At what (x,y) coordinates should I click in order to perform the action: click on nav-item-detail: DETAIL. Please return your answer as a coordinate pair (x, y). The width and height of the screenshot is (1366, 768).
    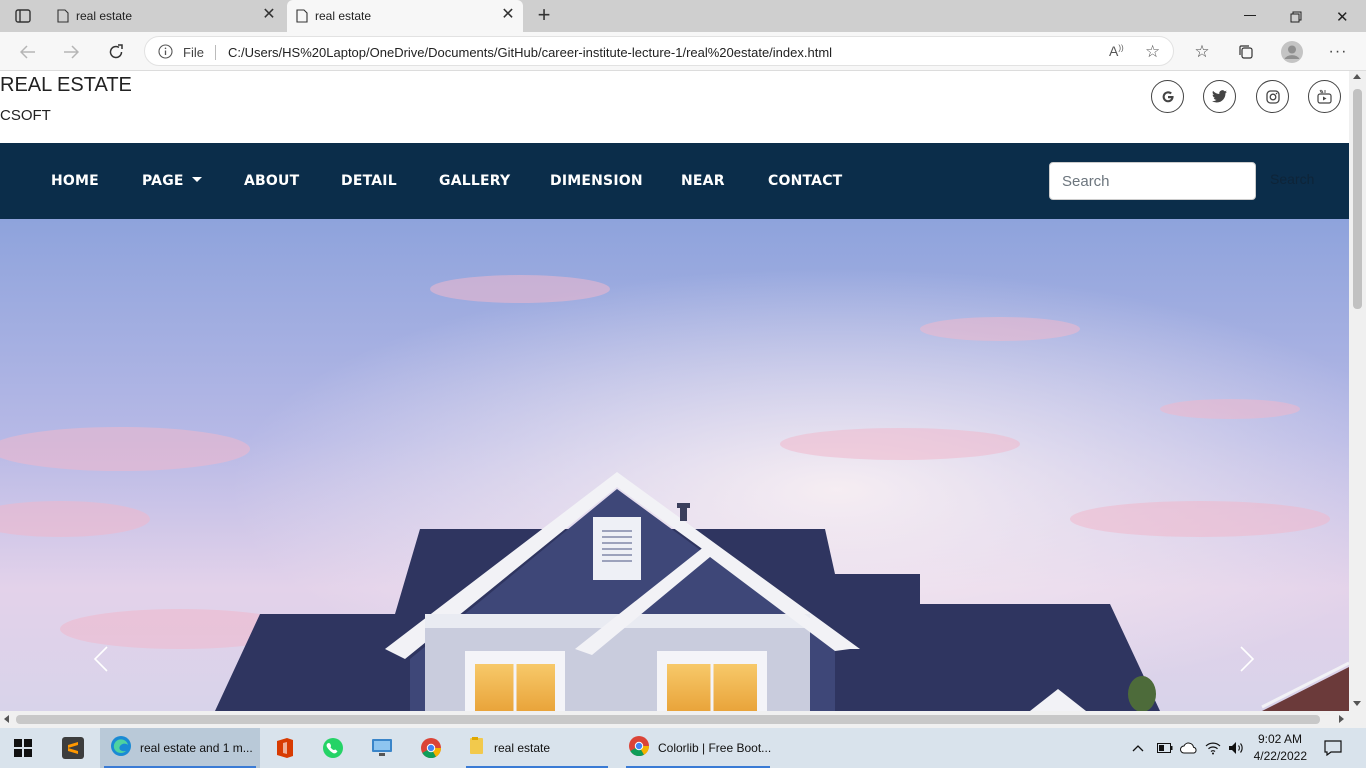
    Looking at the image, I should click on (369, 181).